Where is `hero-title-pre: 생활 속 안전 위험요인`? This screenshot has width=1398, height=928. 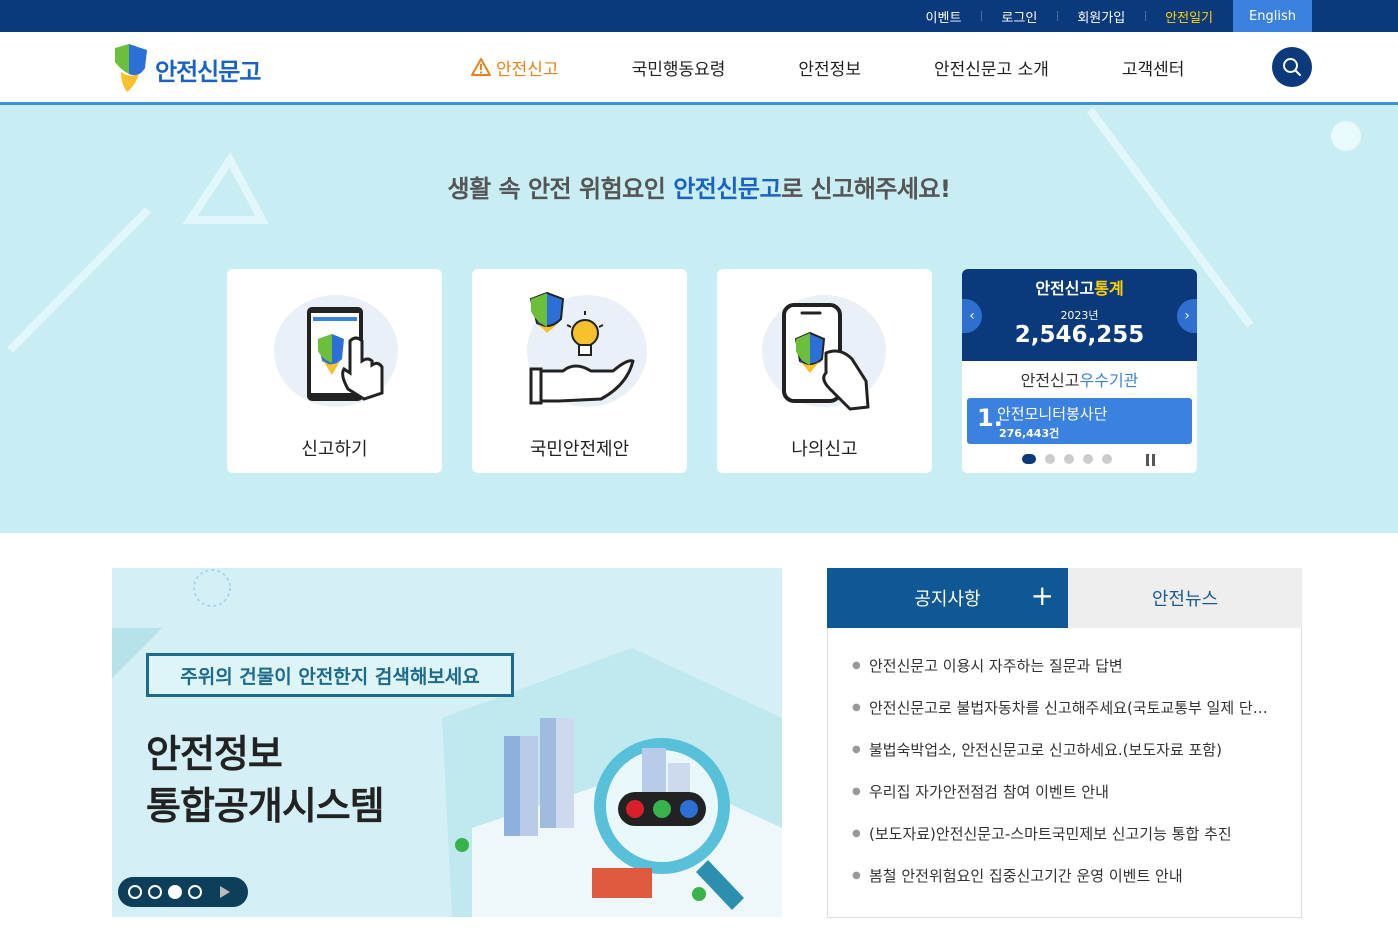
hero-title-pre: 생활 속 안전 위험요인 is located at coordinates (560, 189).